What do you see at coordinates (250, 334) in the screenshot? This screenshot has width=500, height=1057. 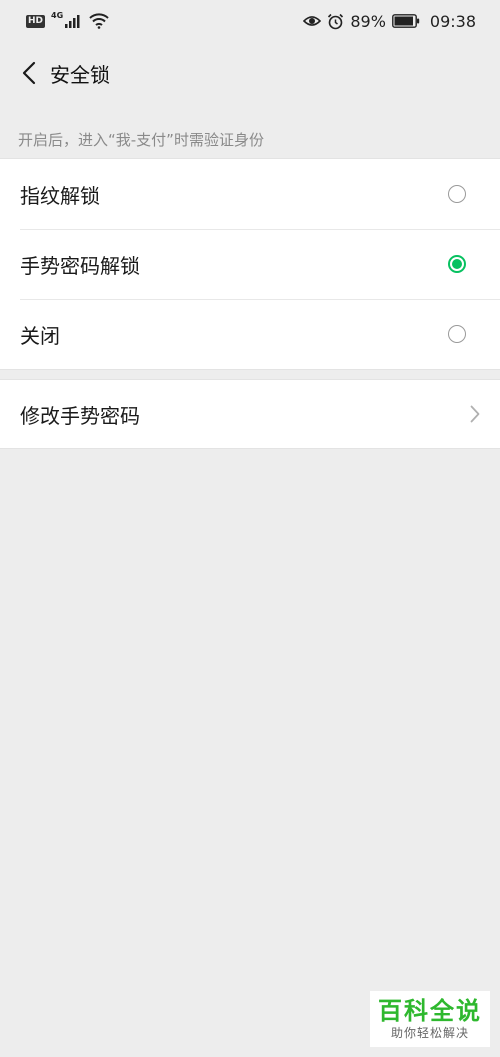 I see `option-off: 关闭` at bounding box center [250, 334].